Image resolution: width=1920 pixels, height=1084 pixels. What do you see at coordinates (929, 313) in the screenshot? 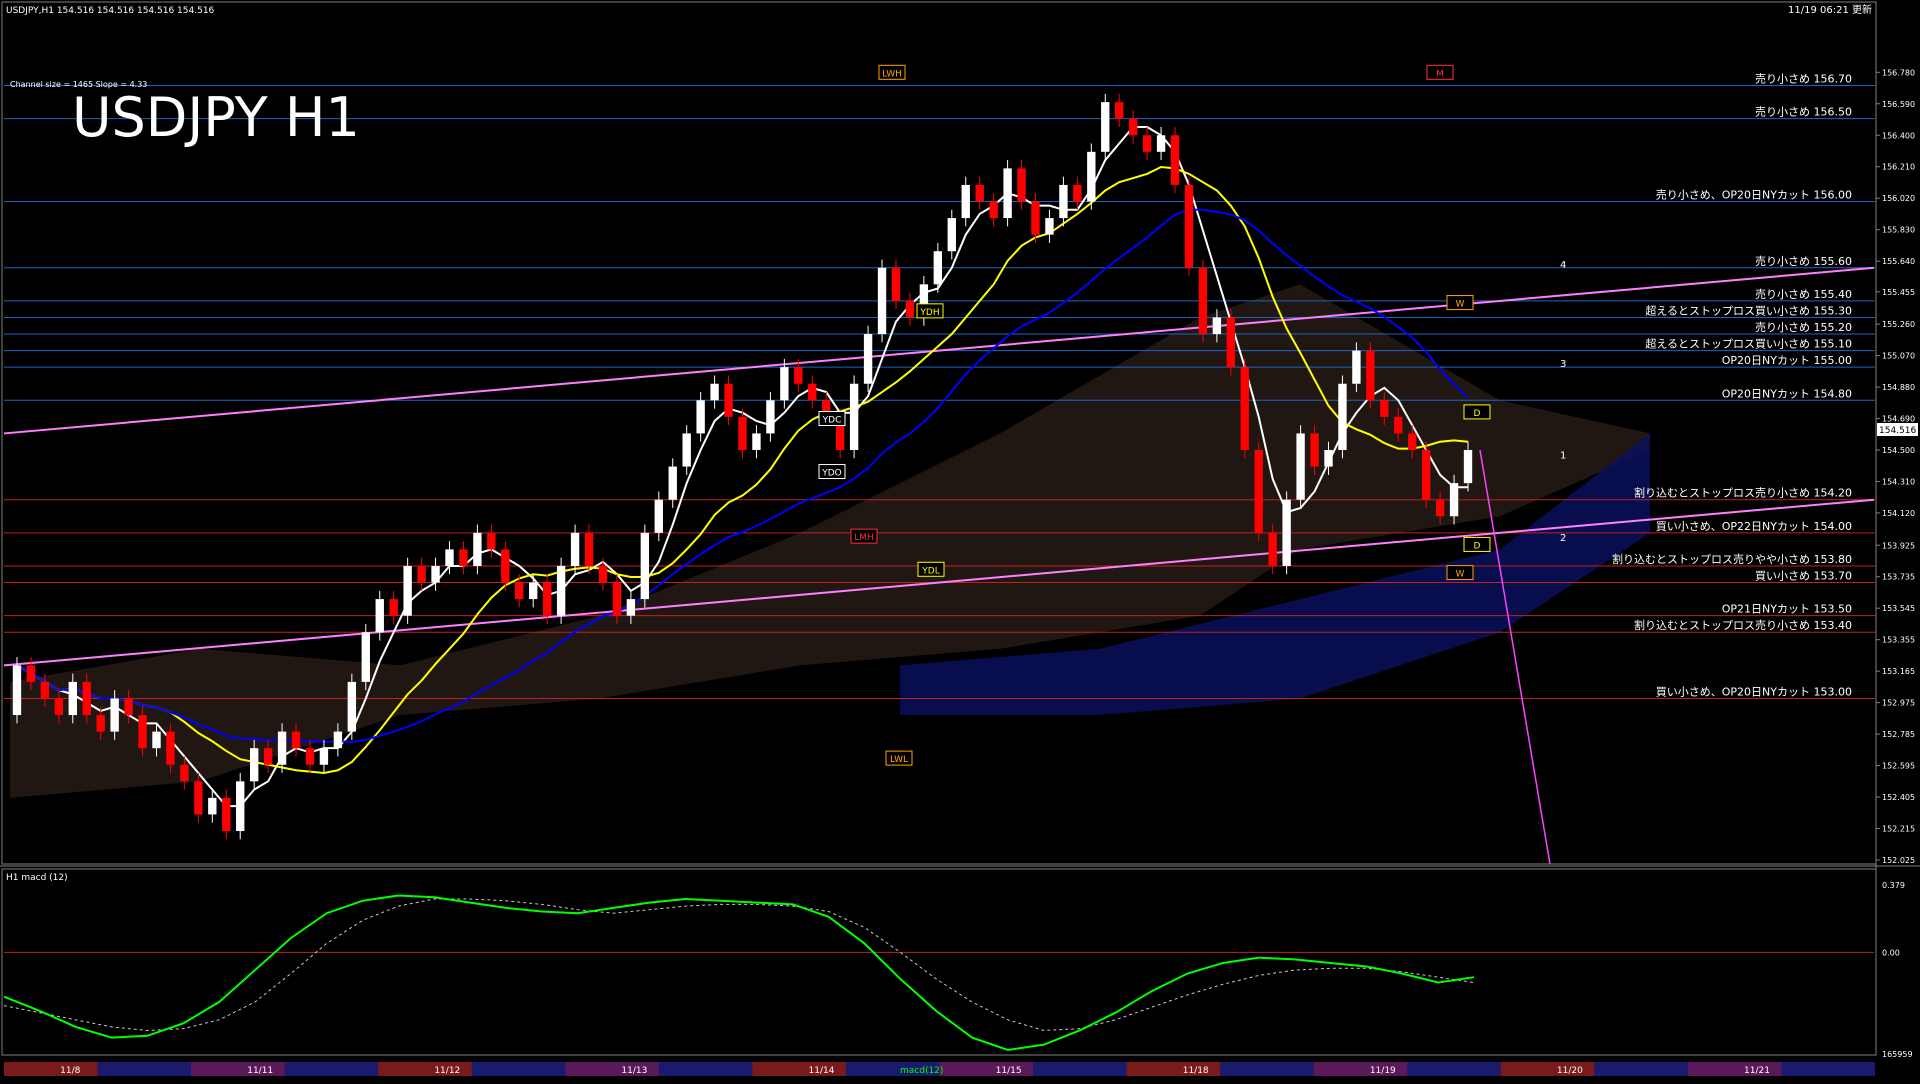
I see `marker-label: YDH` at bounding box center [929, 313].